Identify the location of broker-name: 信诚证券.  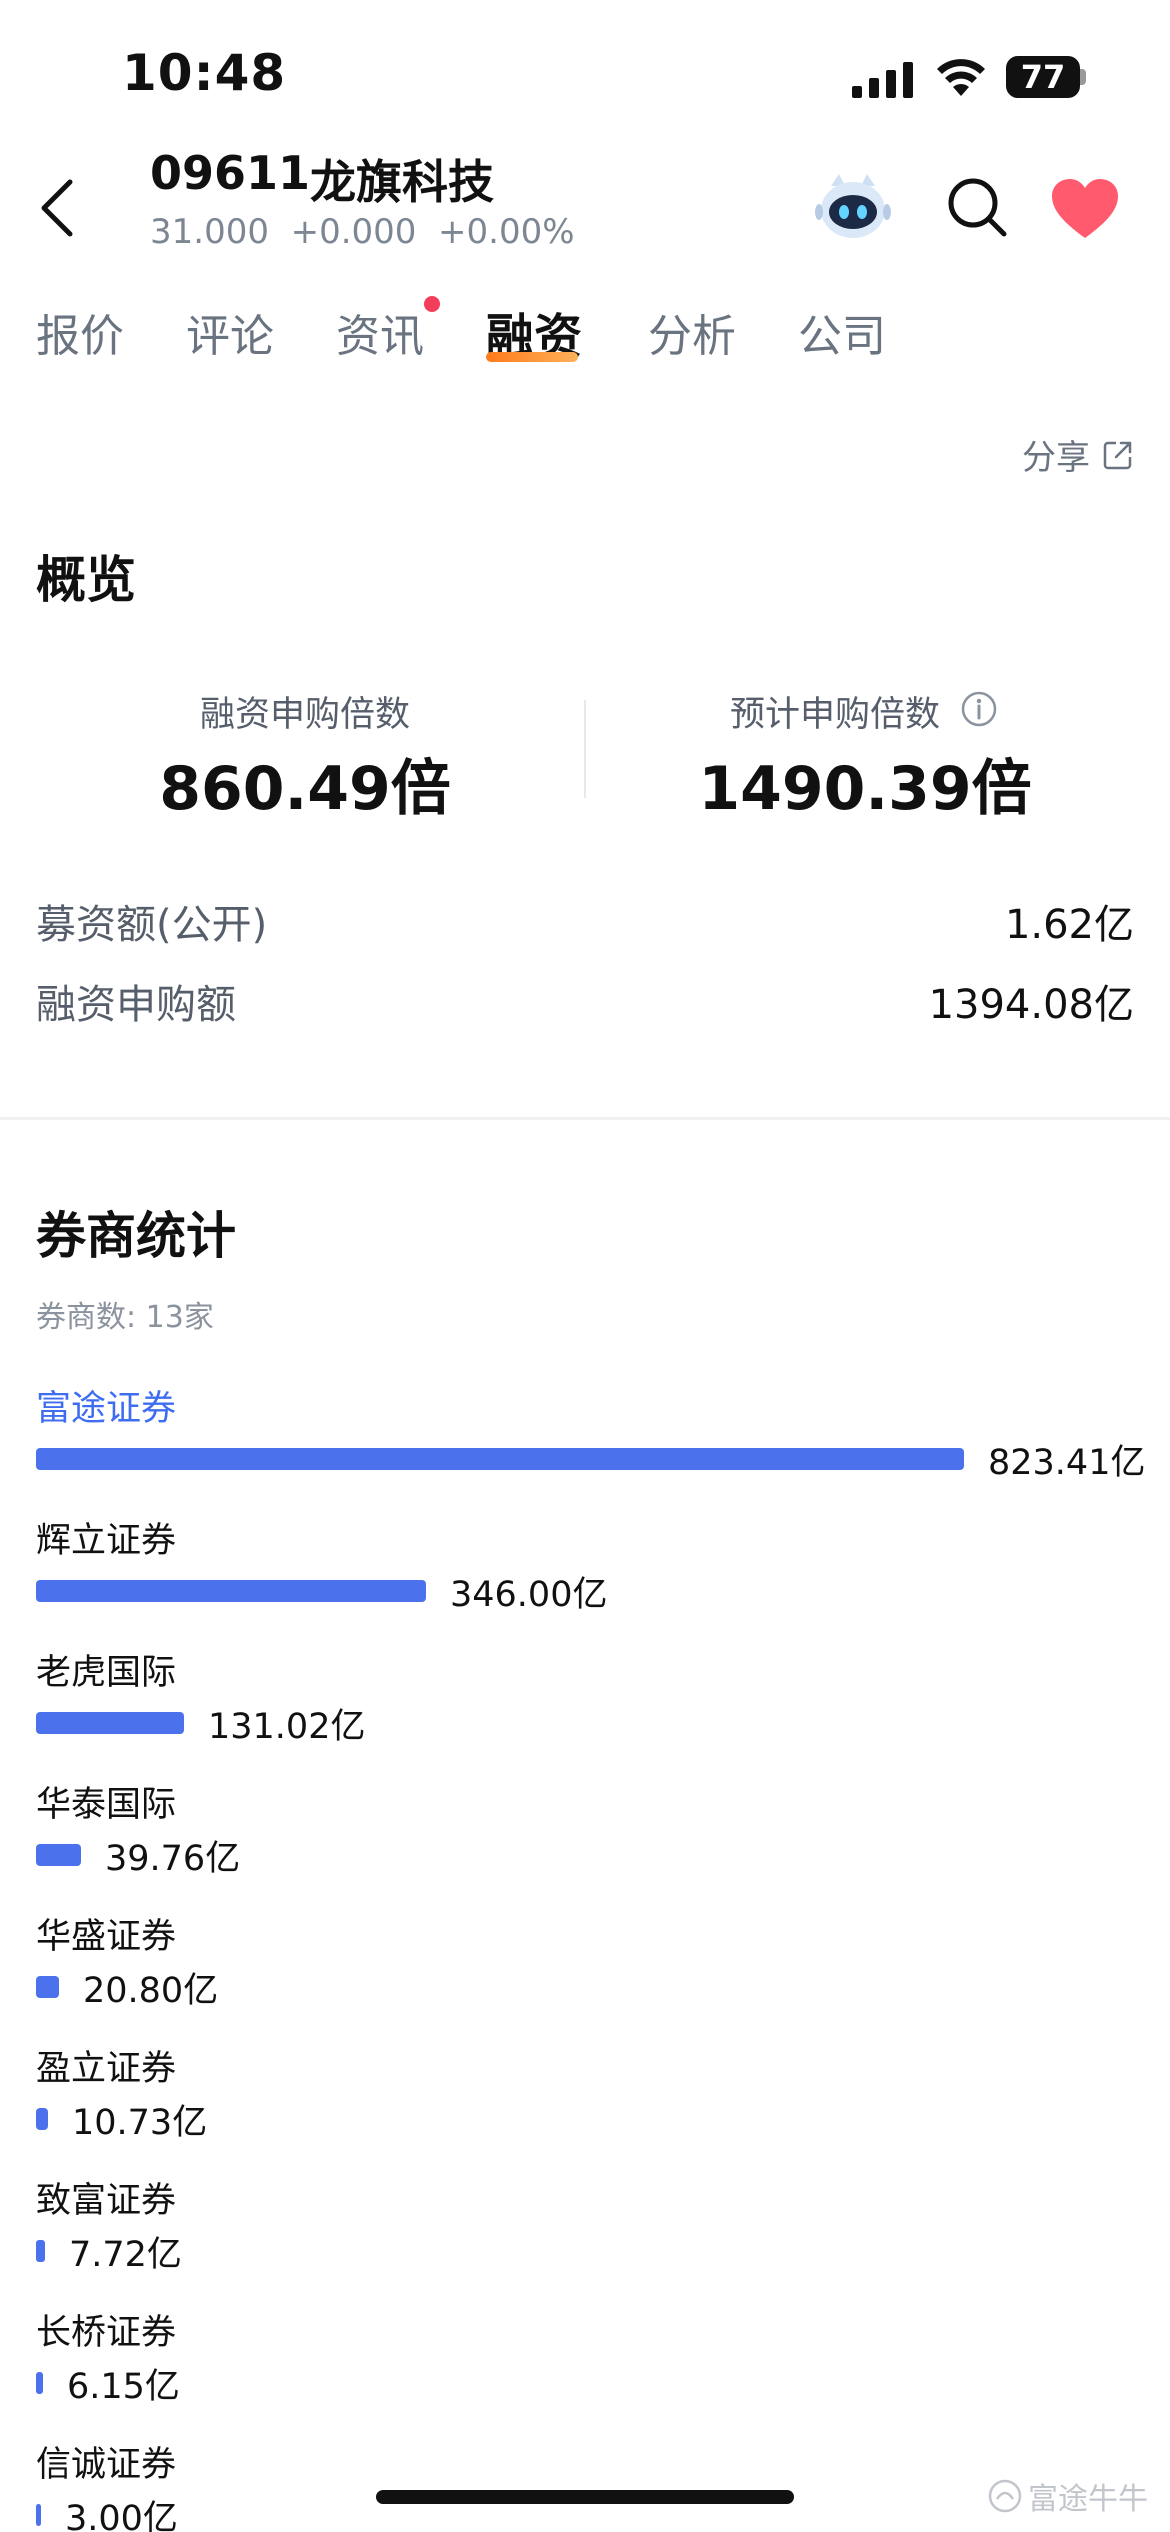
(106, 2465).